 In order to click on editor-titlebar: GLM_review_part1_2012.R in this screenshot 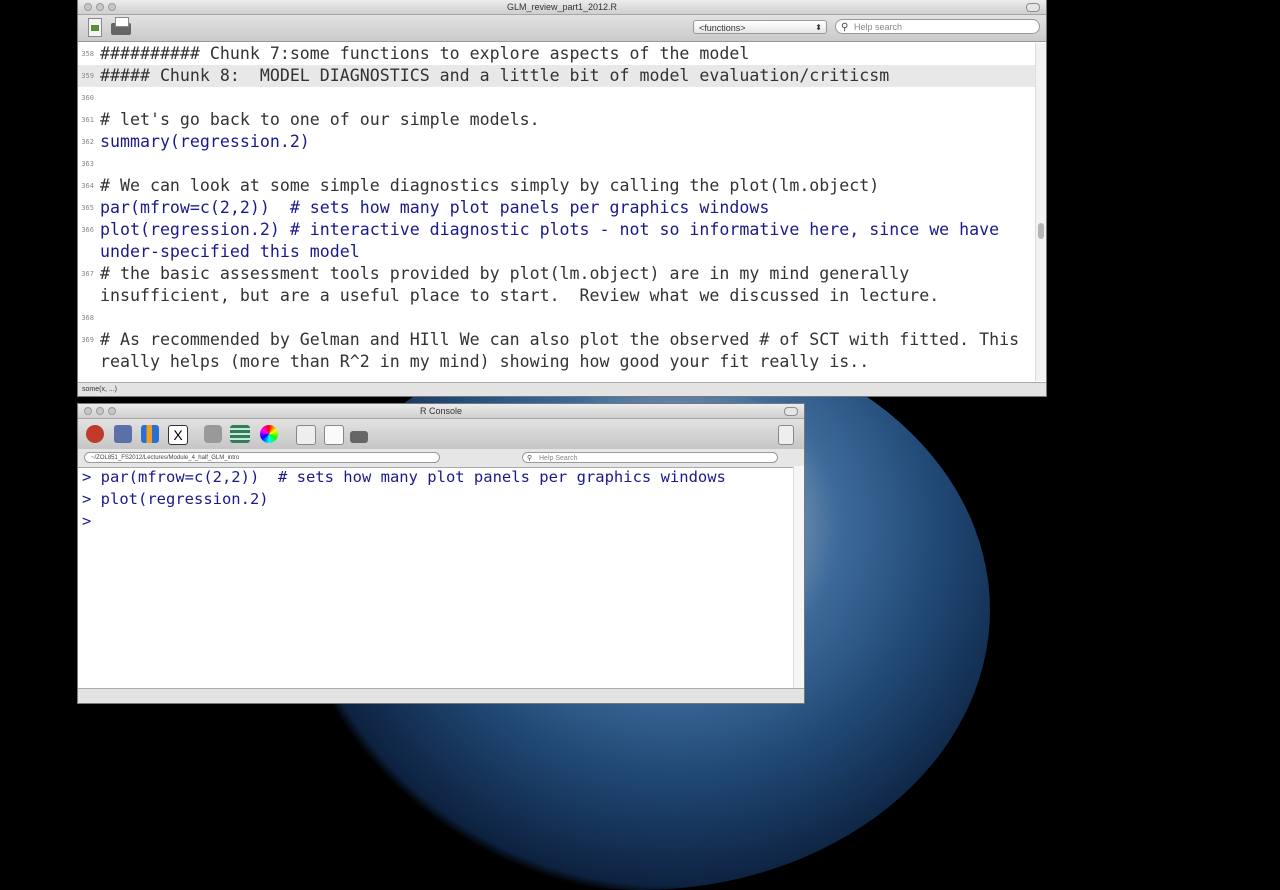, I will do `click(562, 7)`.